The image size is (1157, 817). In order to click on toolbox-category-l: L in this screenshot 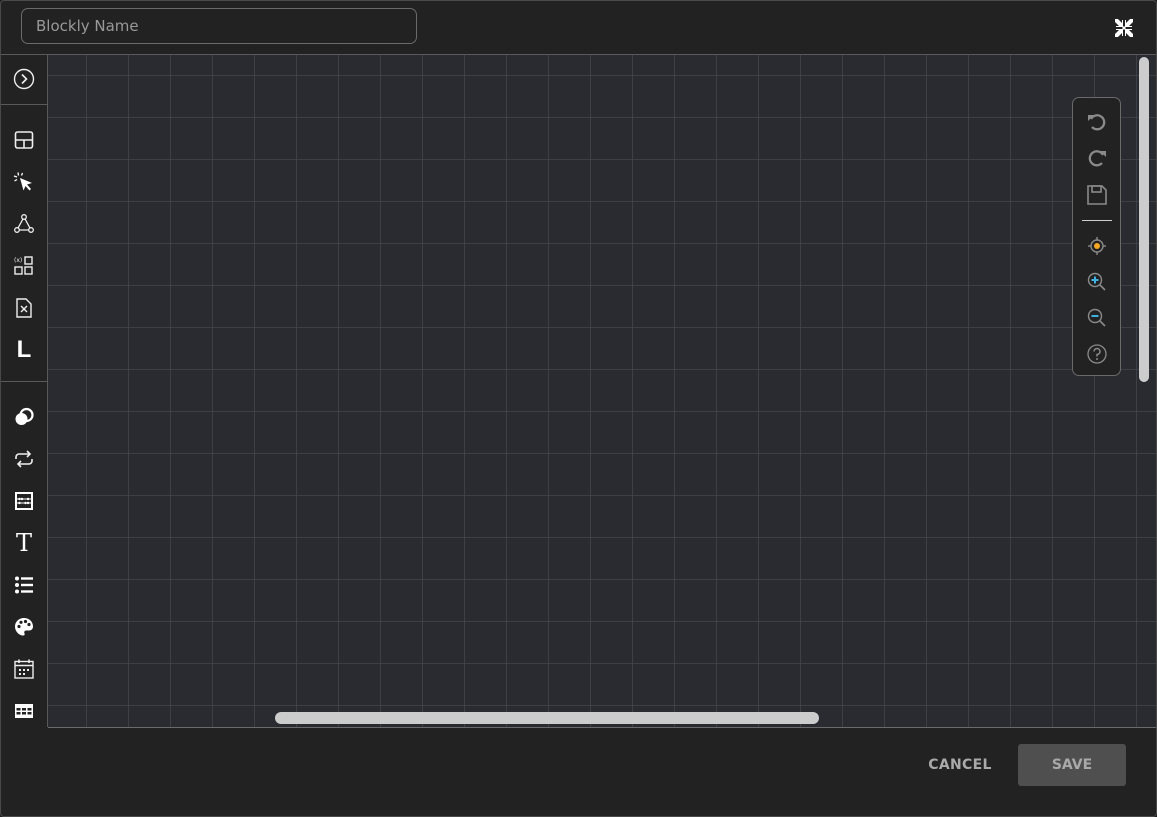, I will do `click(24, 350)`.